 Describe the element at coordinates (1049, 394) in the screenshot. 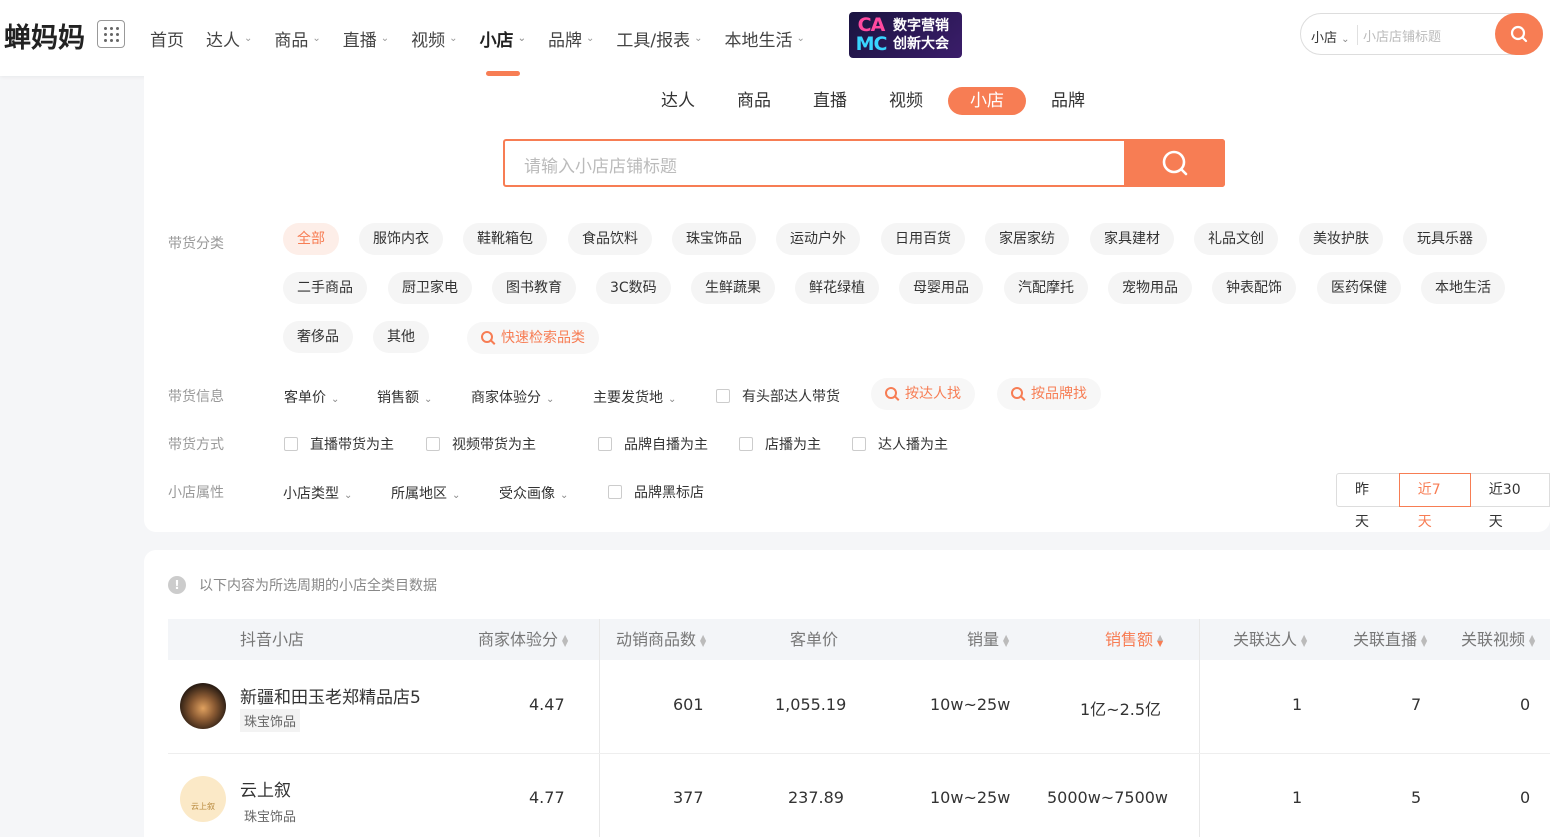

I see `find-by-brand-button: 按品牌找` at that location.